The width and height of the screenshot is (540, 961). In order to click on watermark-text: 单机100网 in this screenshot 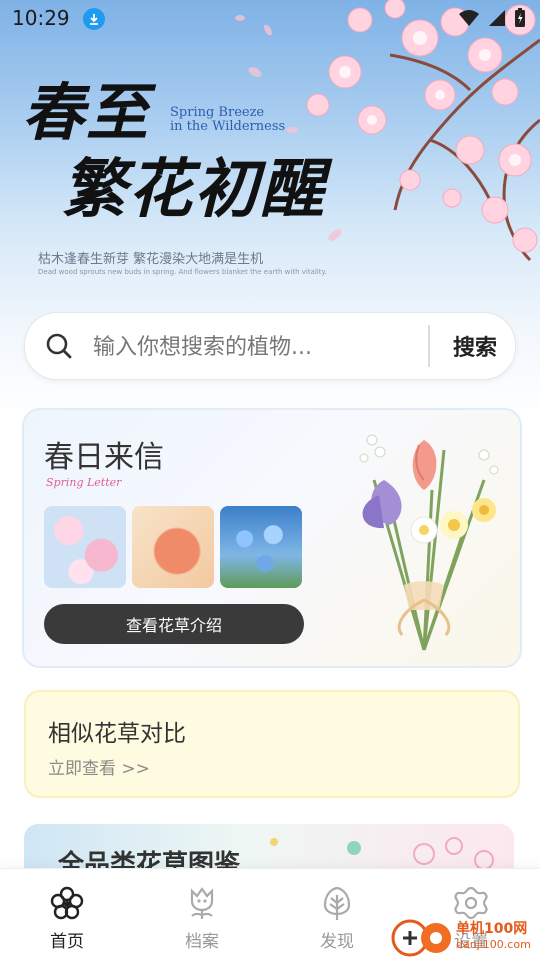, I will do `click(492, 929)`.